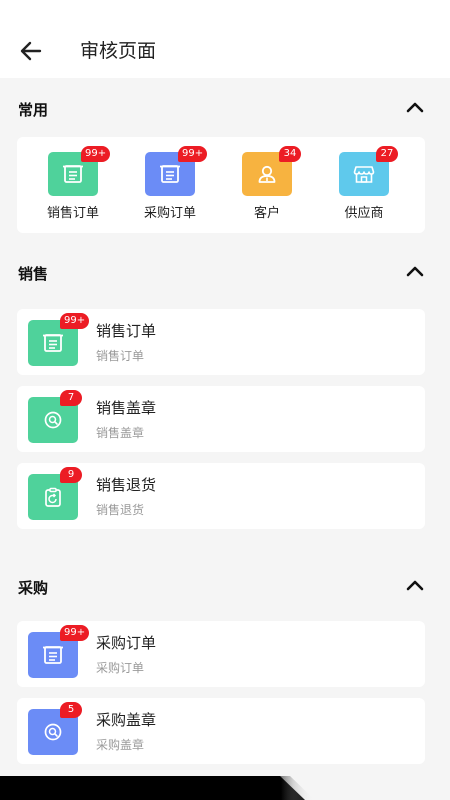 This screenshot has width=450, height=800. What do you see at coordinates (126, 720) in the screenshot?
I see `list-item-title: 采购盖章` at bounding box center [126, 720].